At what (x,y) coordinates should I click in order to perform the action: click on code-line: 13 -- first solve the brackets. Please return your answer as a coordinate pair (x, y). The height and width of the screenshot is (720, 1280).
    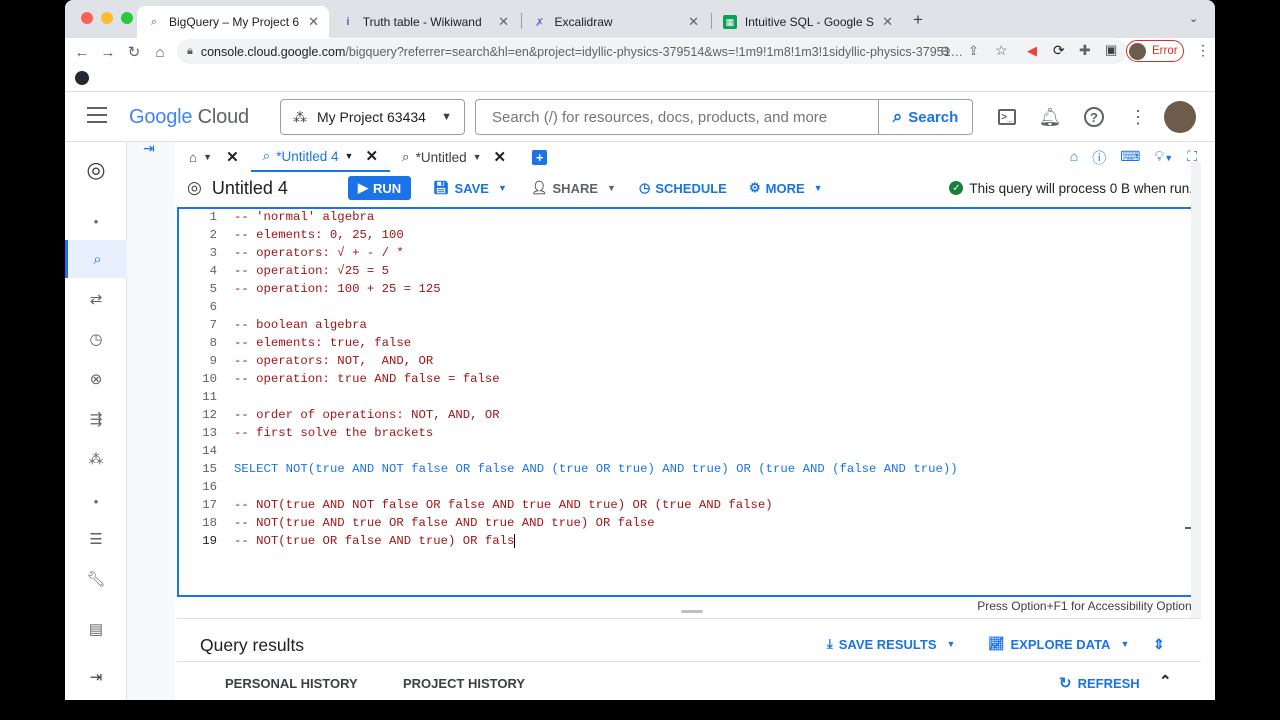
    Looking at the image, I should click on (688, 433).